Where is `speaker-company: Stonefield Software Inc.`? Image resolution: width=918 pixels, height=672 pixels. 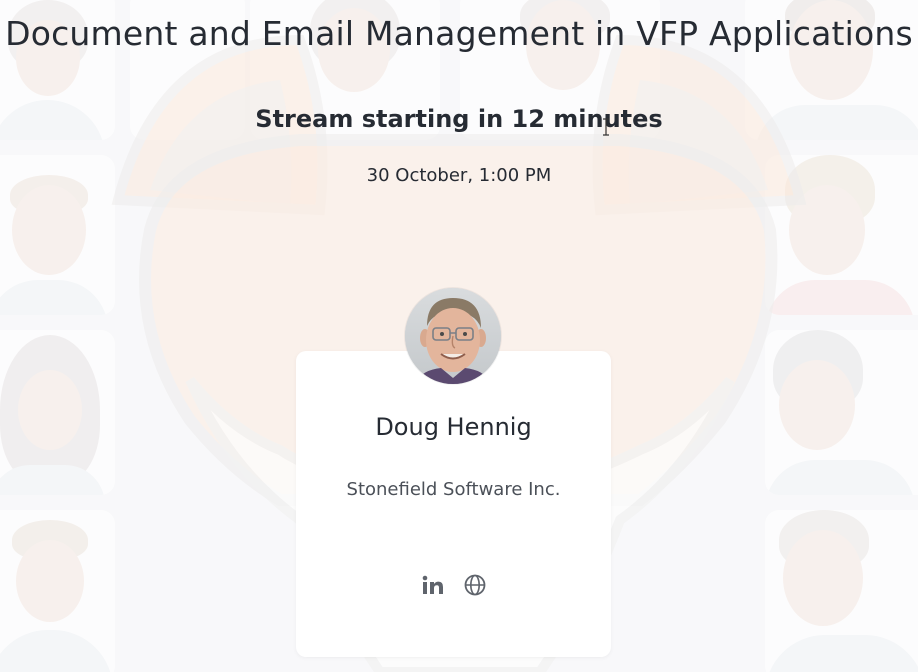
speaker-company: Stonefield Software Inc. is located at coordinates (453, 489).